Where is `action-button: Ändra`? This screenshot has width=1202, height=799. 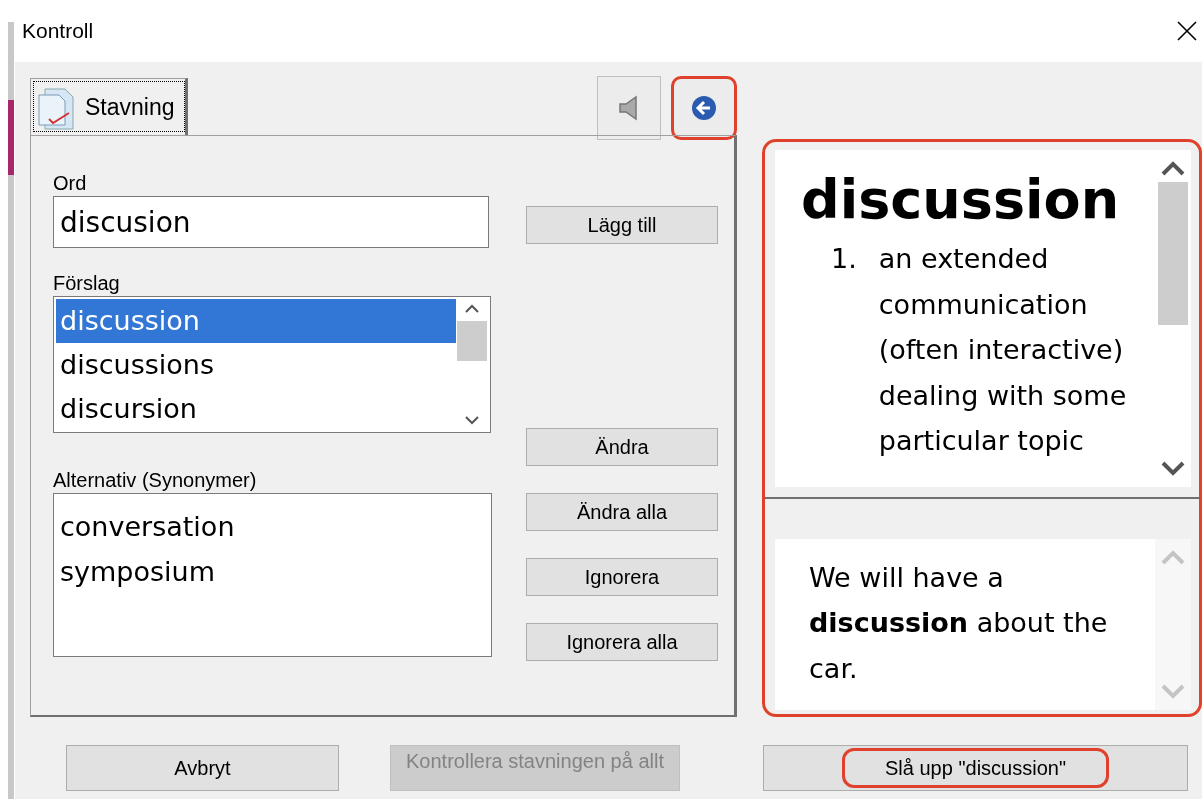
action-button: Ändra is located at coordinates (622, 447).